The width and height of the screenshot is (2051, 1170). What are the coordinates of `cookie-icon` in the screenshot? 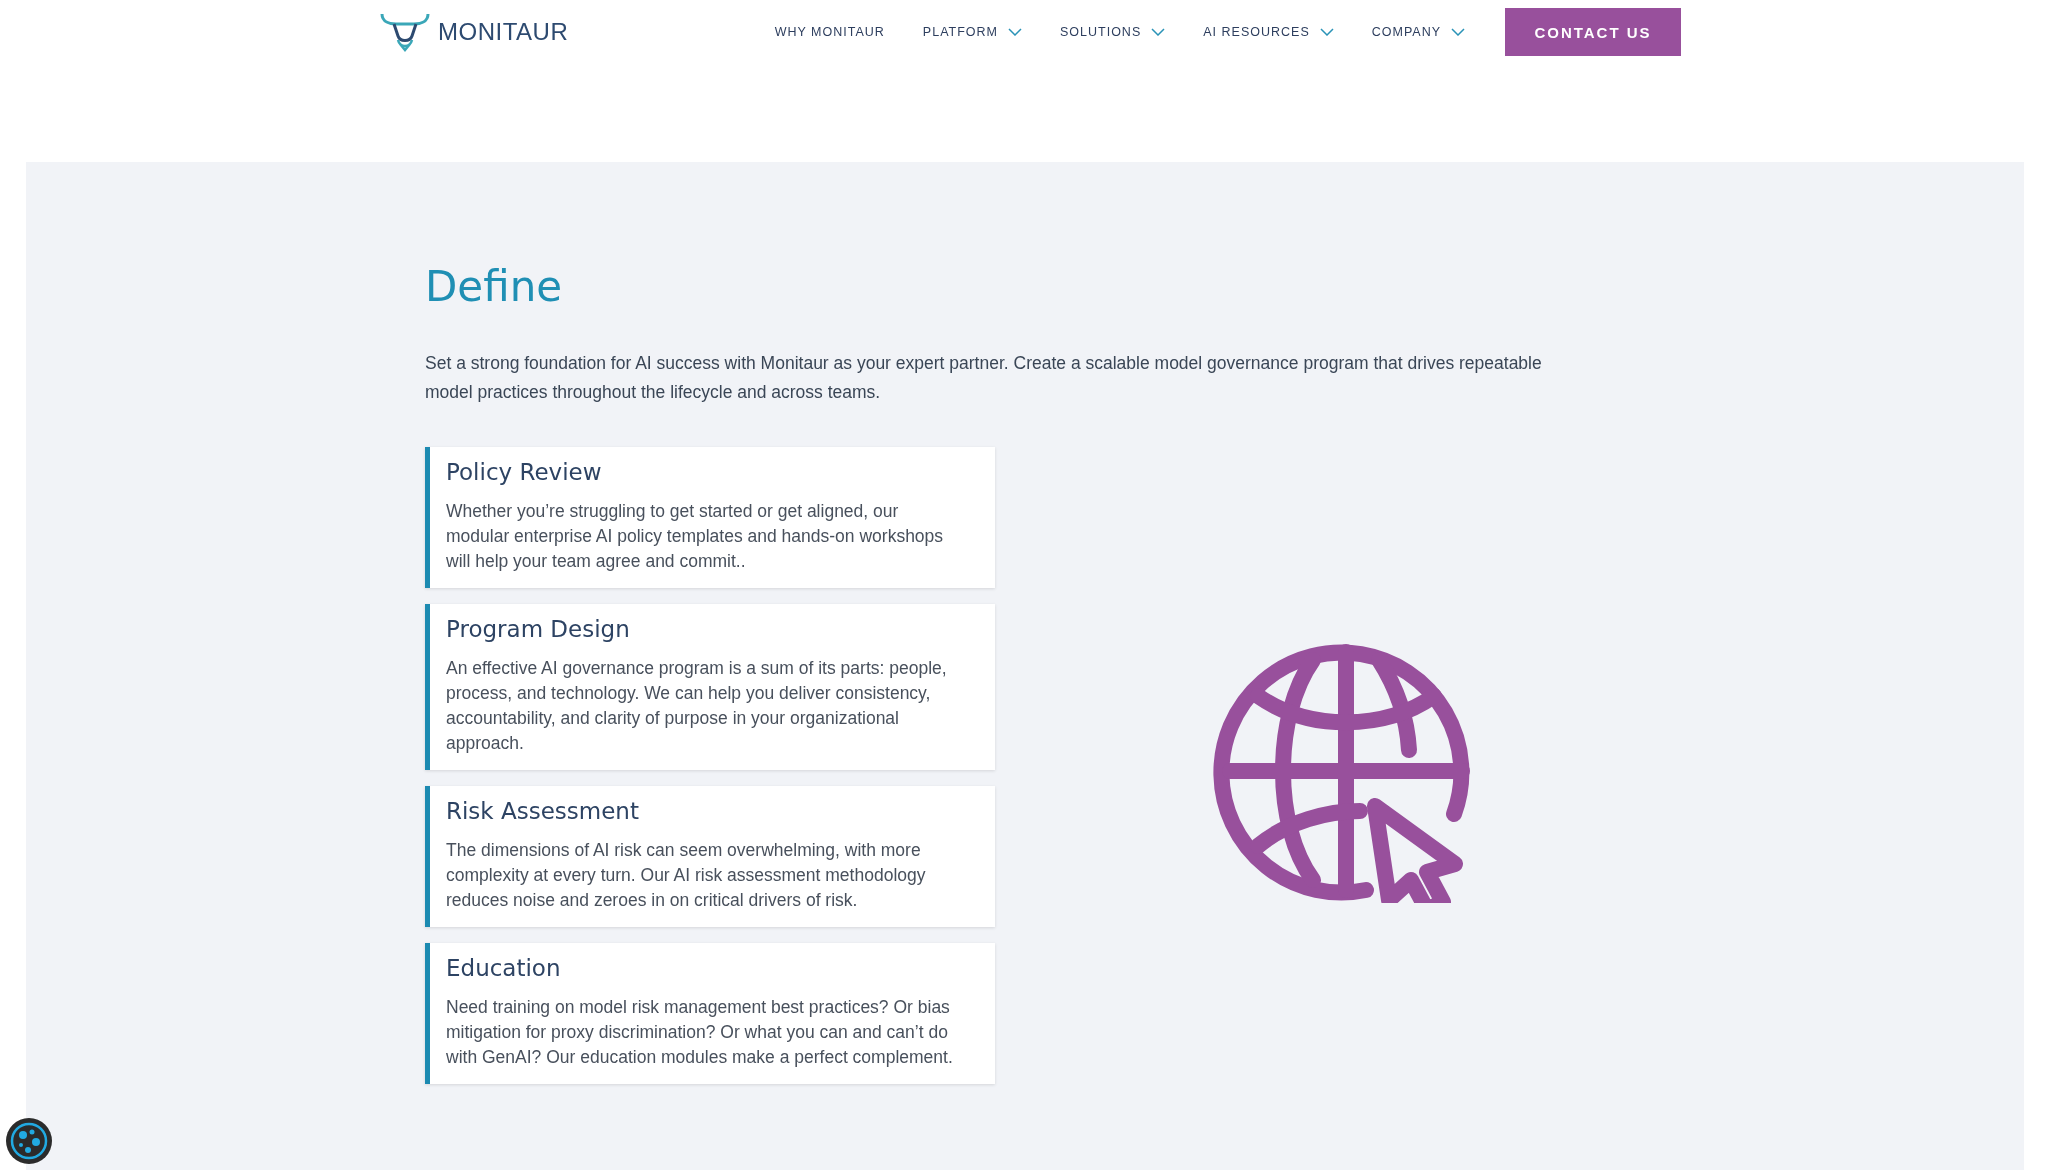 It's located at (29, 1141).